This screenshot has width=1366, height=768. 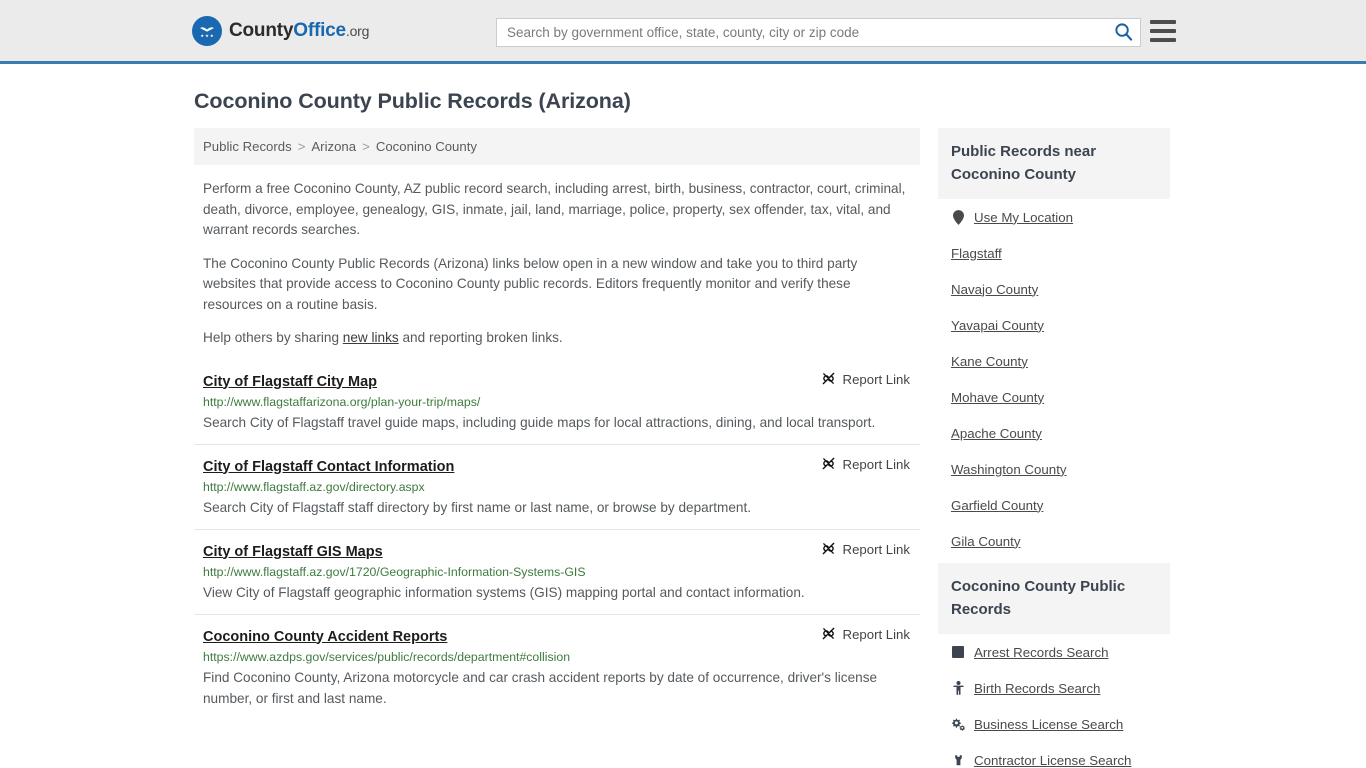 What do you see at coordinates (1054, 361) in the screenshot?
I see `sidebar-item-kane-county: Kane County` at bounding box center [1054, 361].